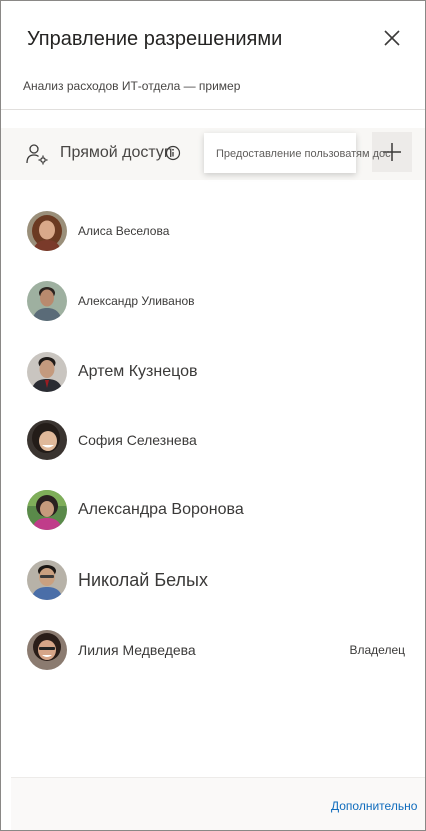  What do you see at coordinates (377, 650) in the screenshot?
I see `owner-role-label: Владелец` at bounding box center [377, 650].